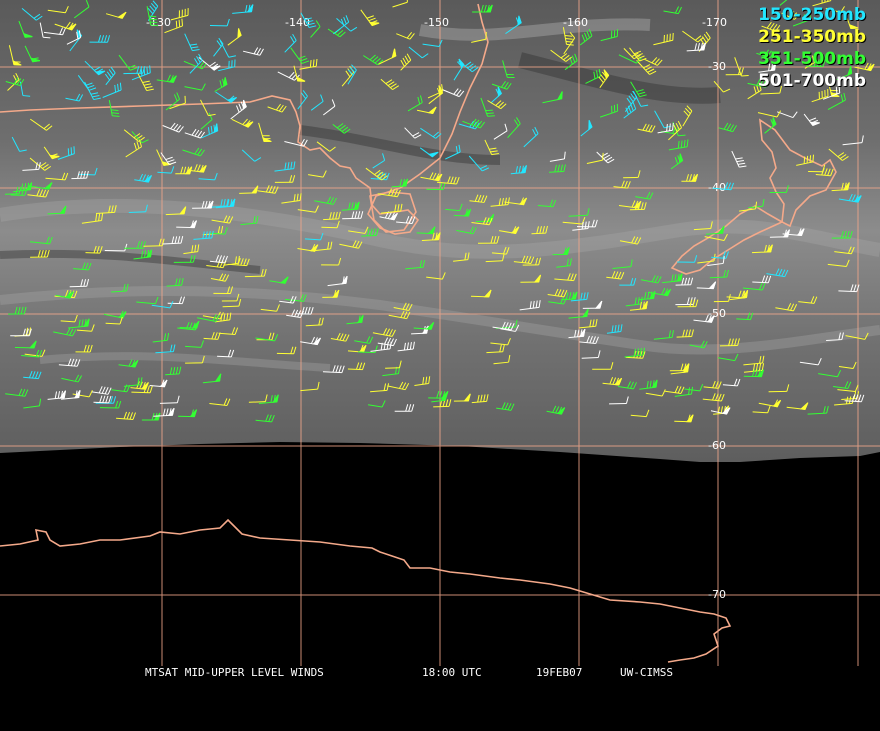  I want to click on legend-entry-150-250: 150-250mb, so click(812, 15).